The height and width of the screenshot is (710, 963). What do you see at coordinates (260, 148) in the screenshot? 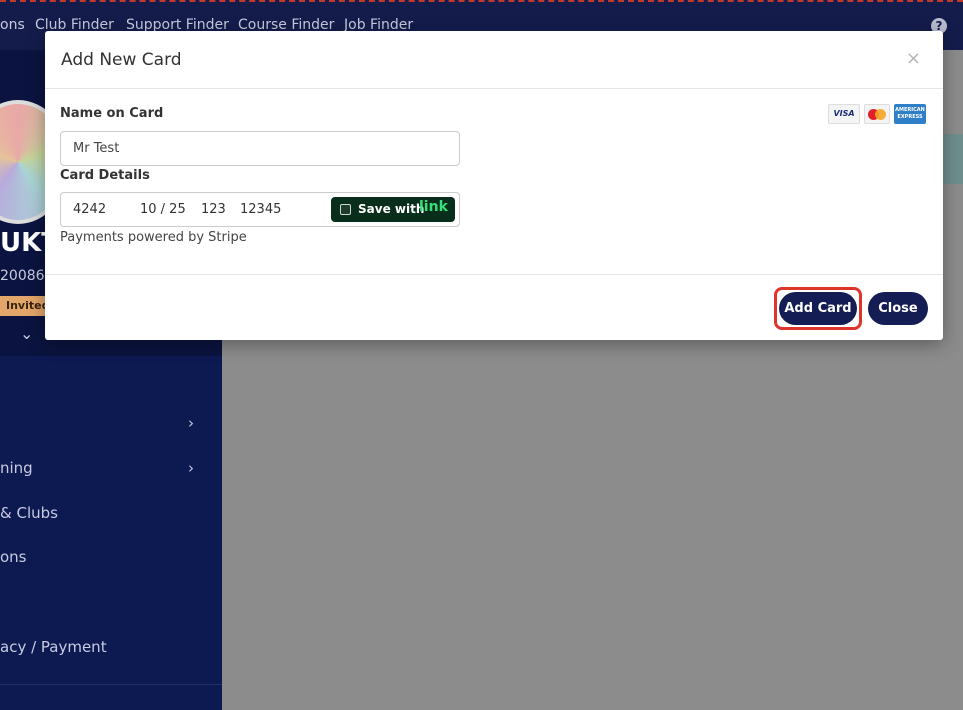
I see `name-on-card-input` at bounding box center [260, 148].